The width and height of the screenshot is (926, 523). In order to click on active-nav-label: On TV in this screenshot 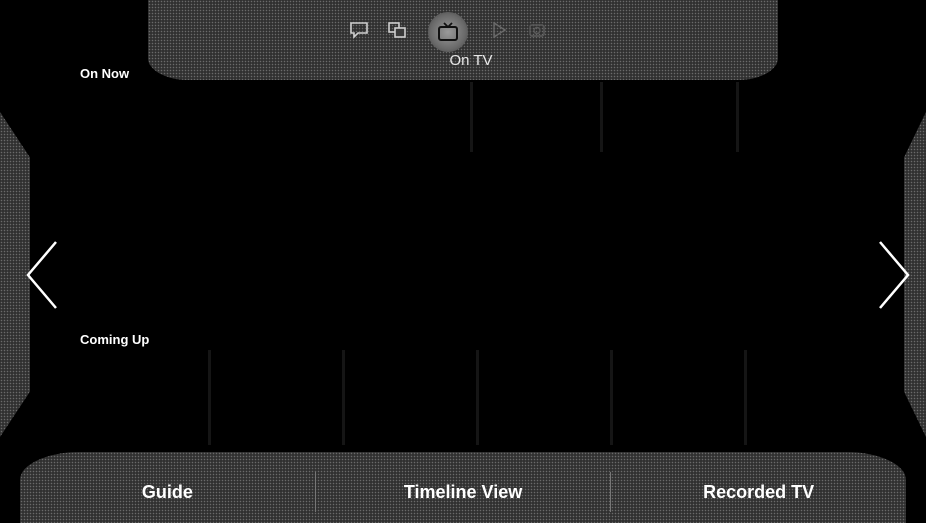, I will do `click(471, 60)`.